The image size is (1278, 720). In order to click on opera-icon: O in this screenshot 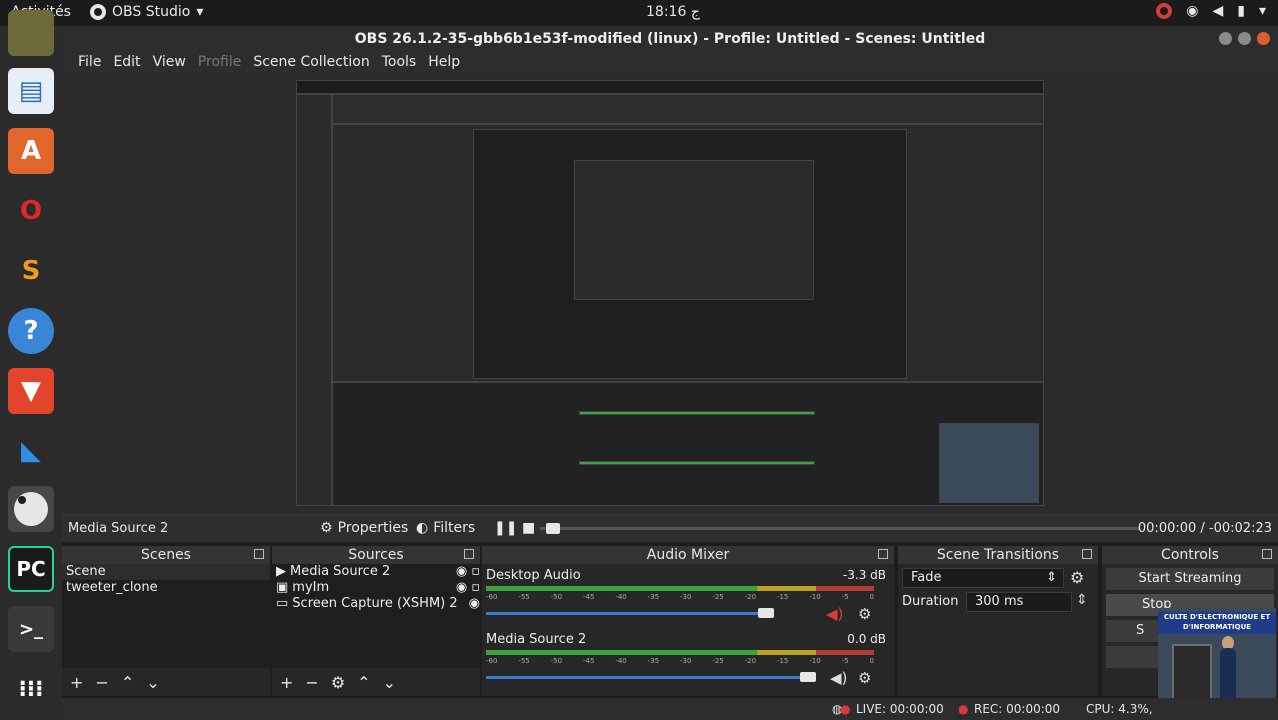, I will do `click(31, 211)`.